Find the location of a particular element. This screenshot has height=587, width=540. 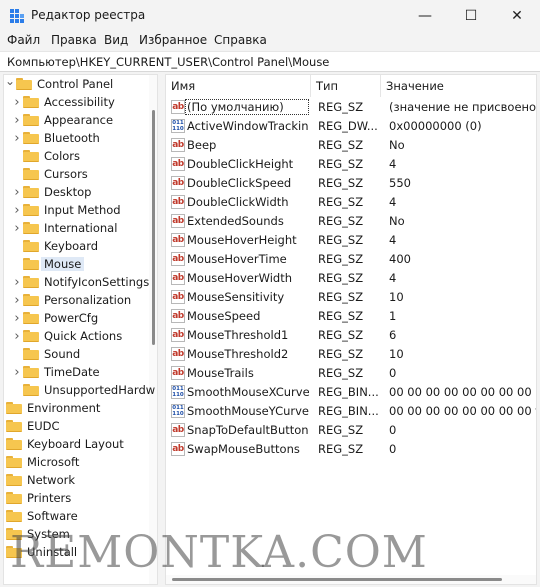

pane-splitter is located at coordinates (161, 329).